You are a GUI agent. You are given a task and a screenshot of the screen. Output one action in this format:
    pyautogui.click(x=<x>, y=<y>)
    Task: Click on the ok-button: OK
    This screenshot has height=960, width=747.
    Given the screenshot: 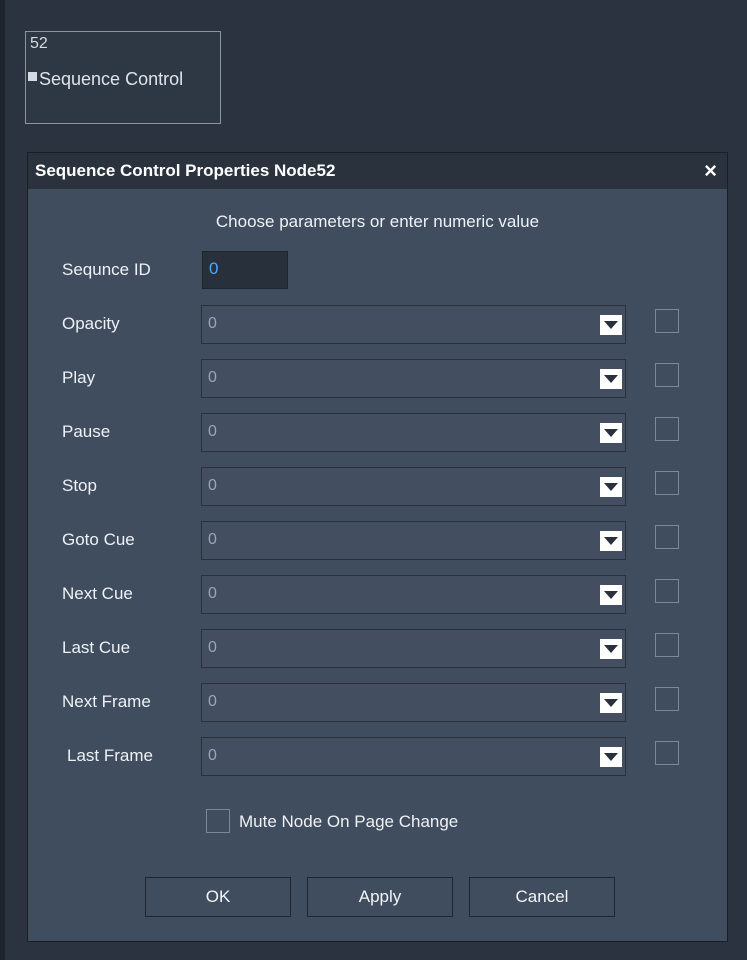 What is the action you would take?
    pyautogui.click(x=218, y=897)
    